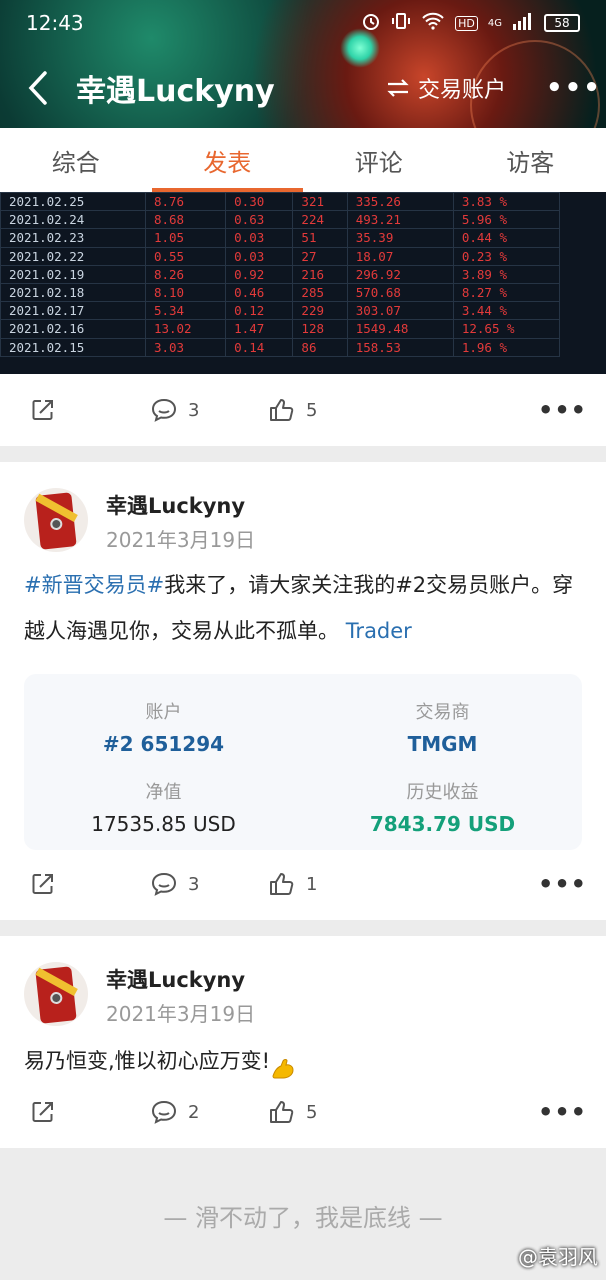 The width and height of the screenshot is (606, 1280). What do you see at coordinates (442, 712) in the screenshot?
I see `broker-label: 交易商` at bounding box center [442, 712].